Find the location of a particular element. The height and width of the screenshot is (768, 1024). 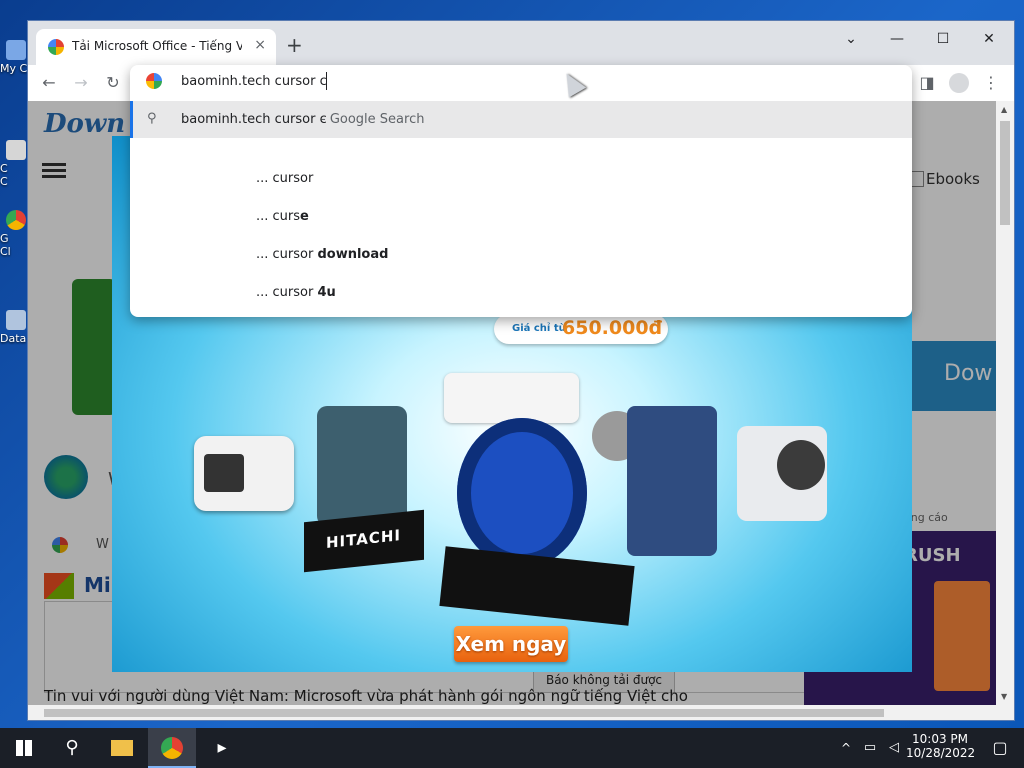

chrome-taskbar-icon is located at coordinates (172, 748).